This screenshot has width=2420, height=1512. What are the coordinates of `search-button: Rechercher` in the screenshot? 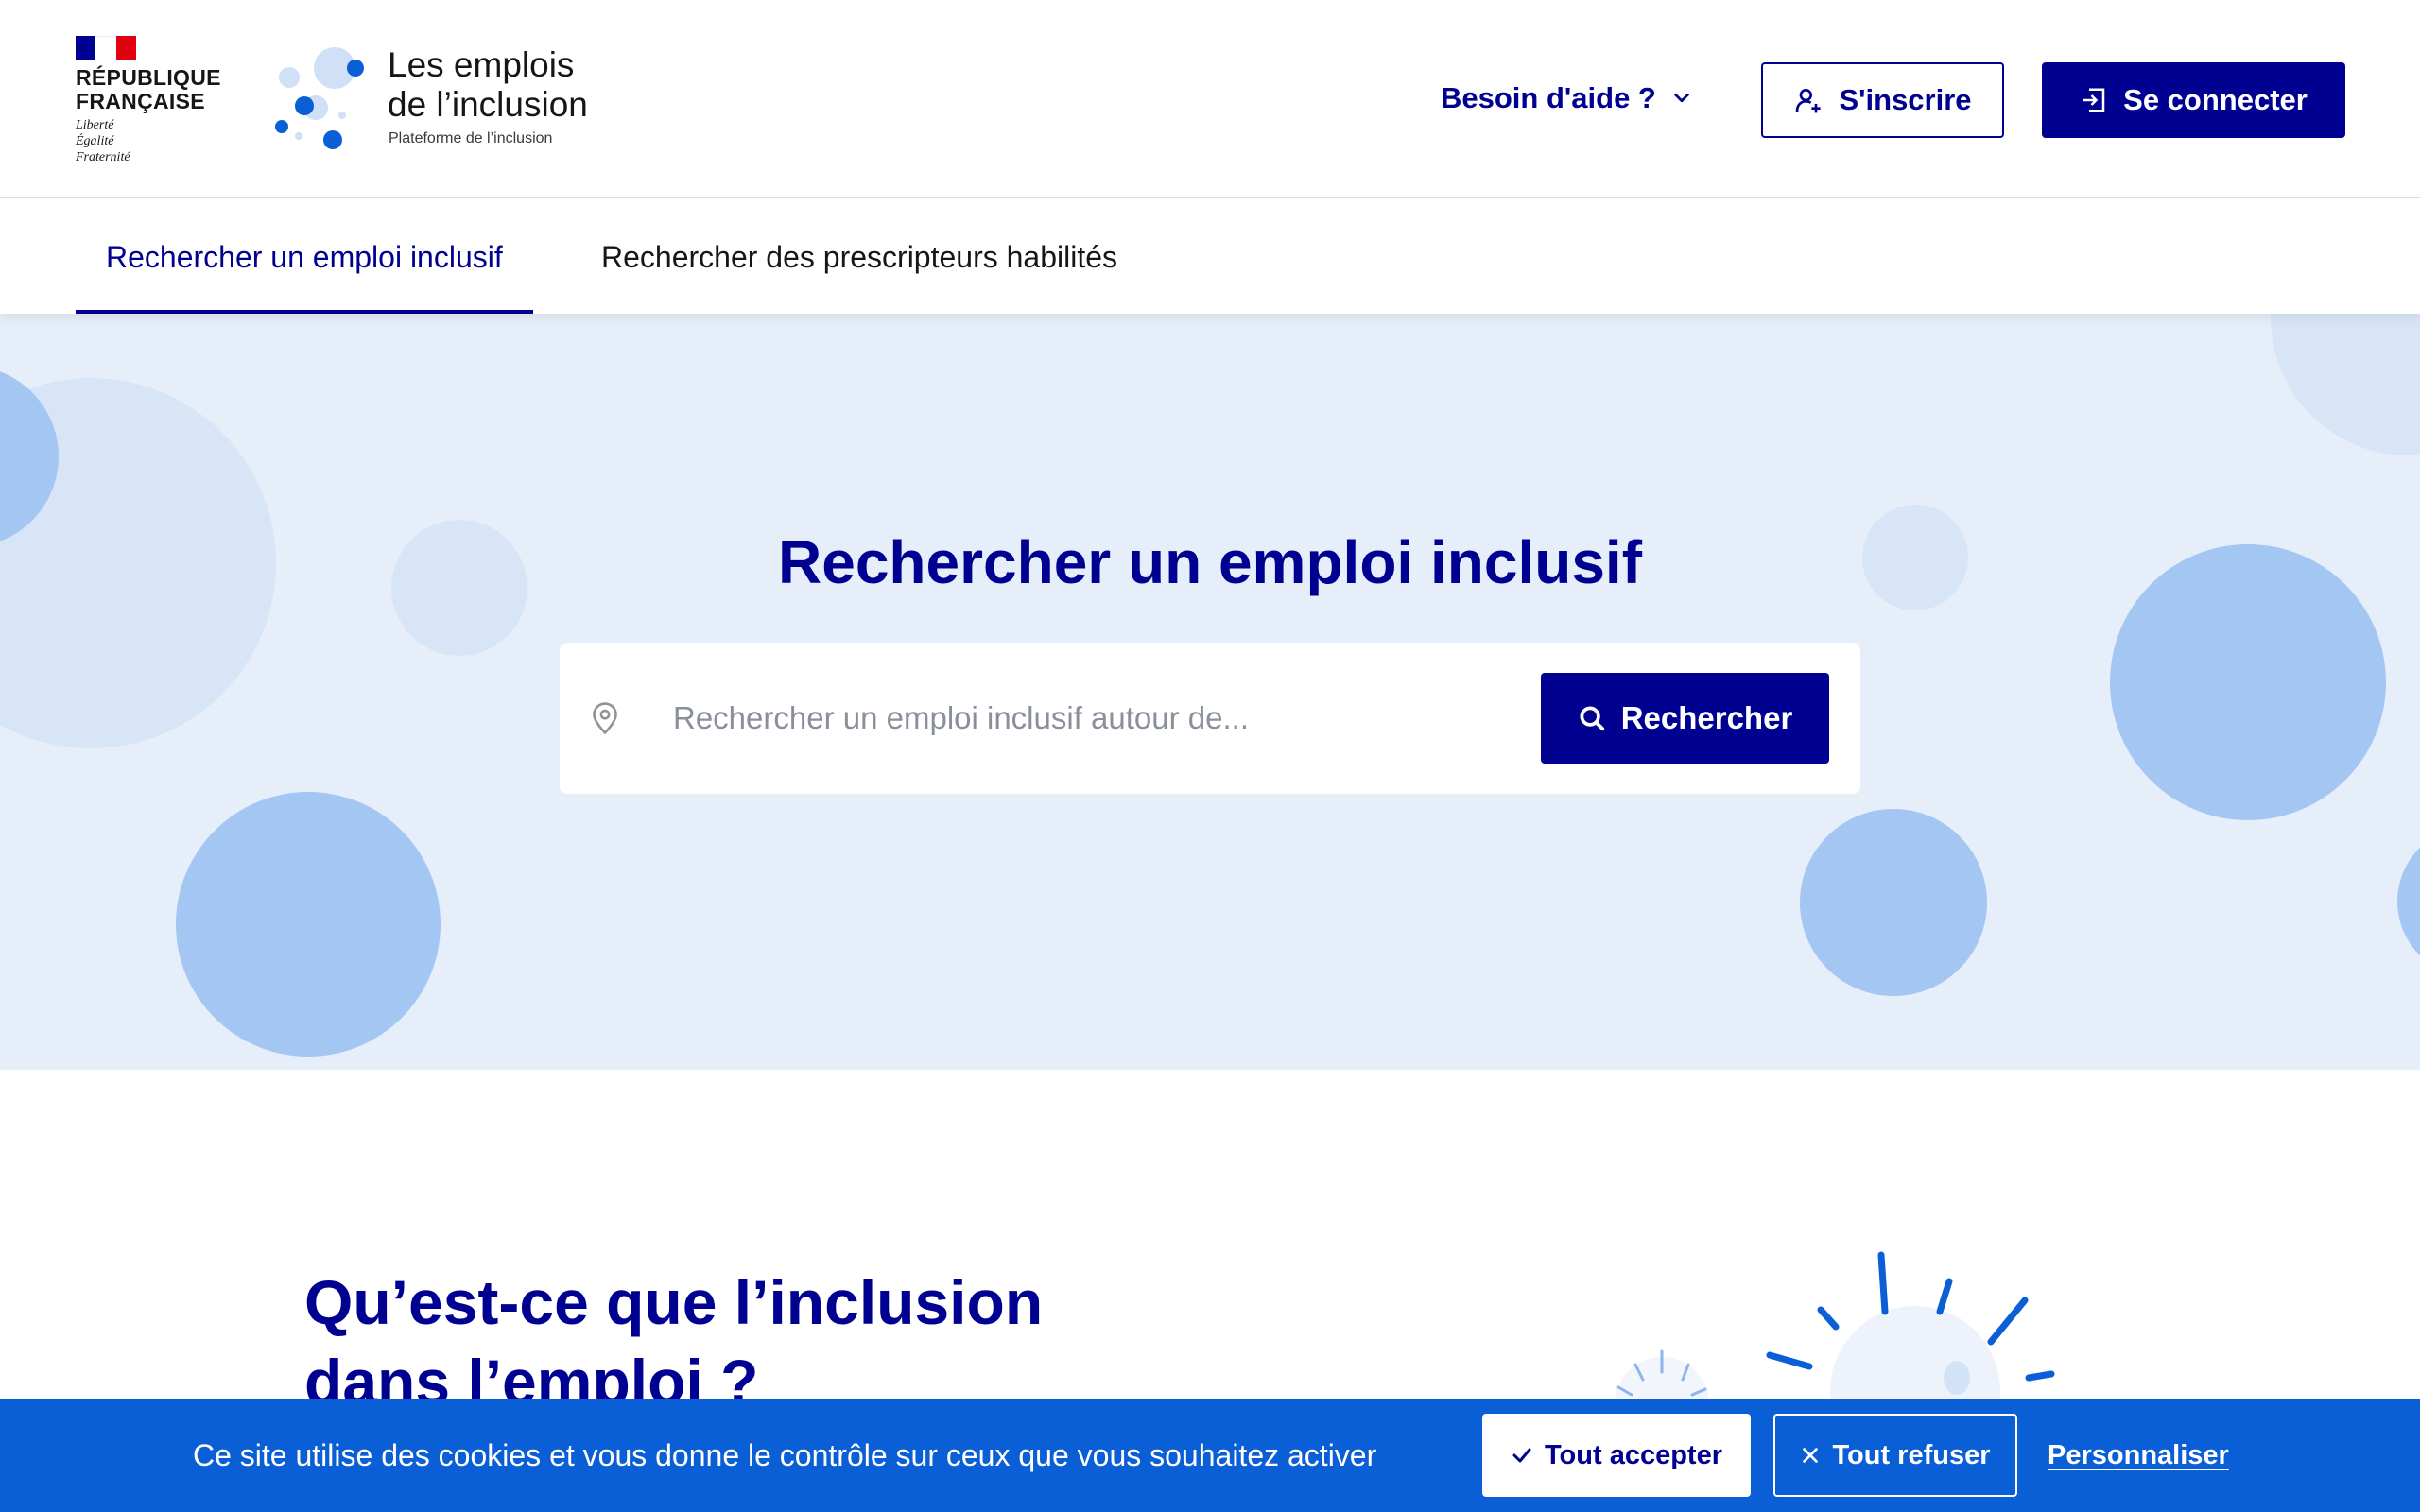 It's located at (1685, 718).